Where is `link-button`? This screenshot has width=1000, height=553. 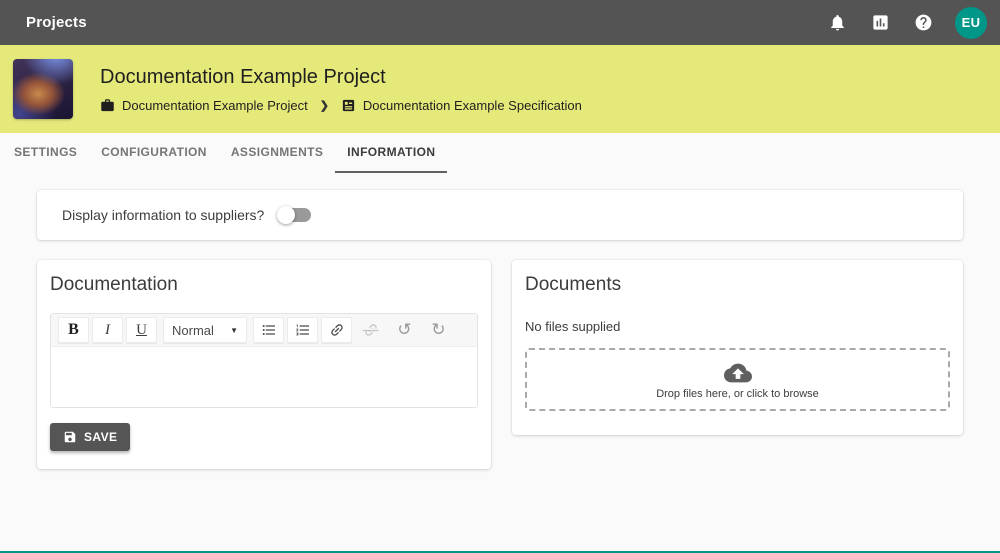 link-button is located at coordinates (336, 330).